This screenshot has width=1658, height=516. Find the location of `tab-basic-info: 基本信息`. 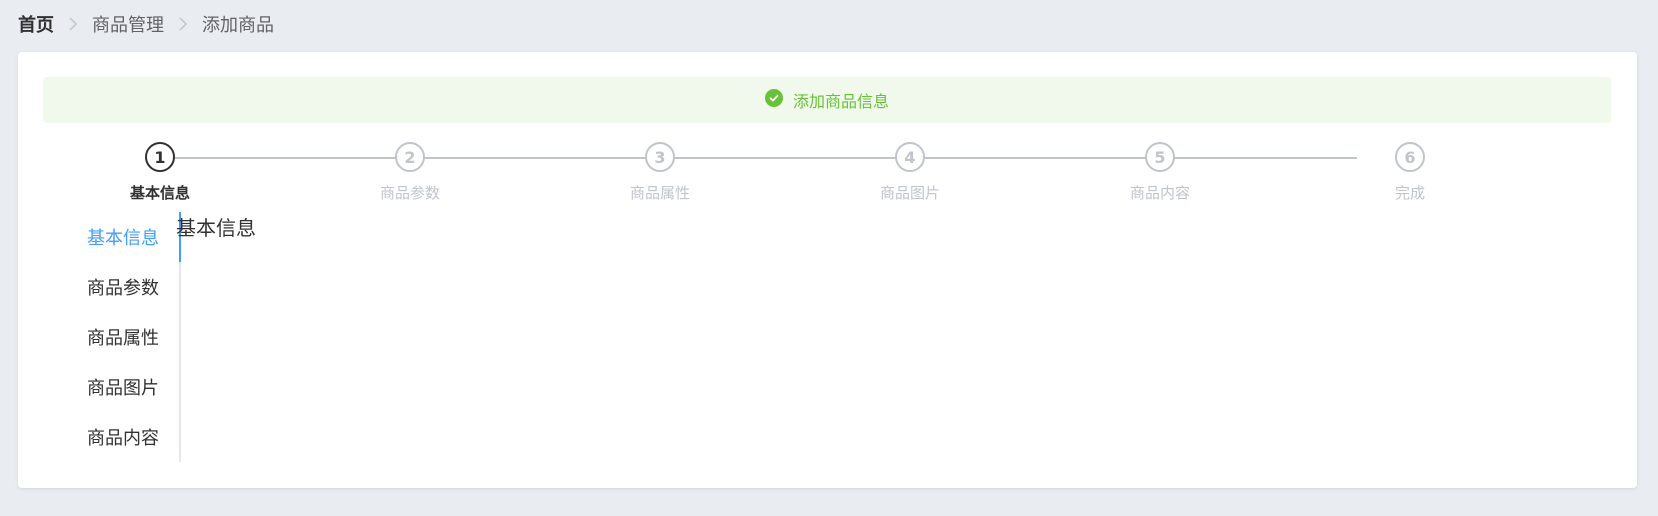

tab-basic-info: 基本信息 is located at coordinates (123, 237).